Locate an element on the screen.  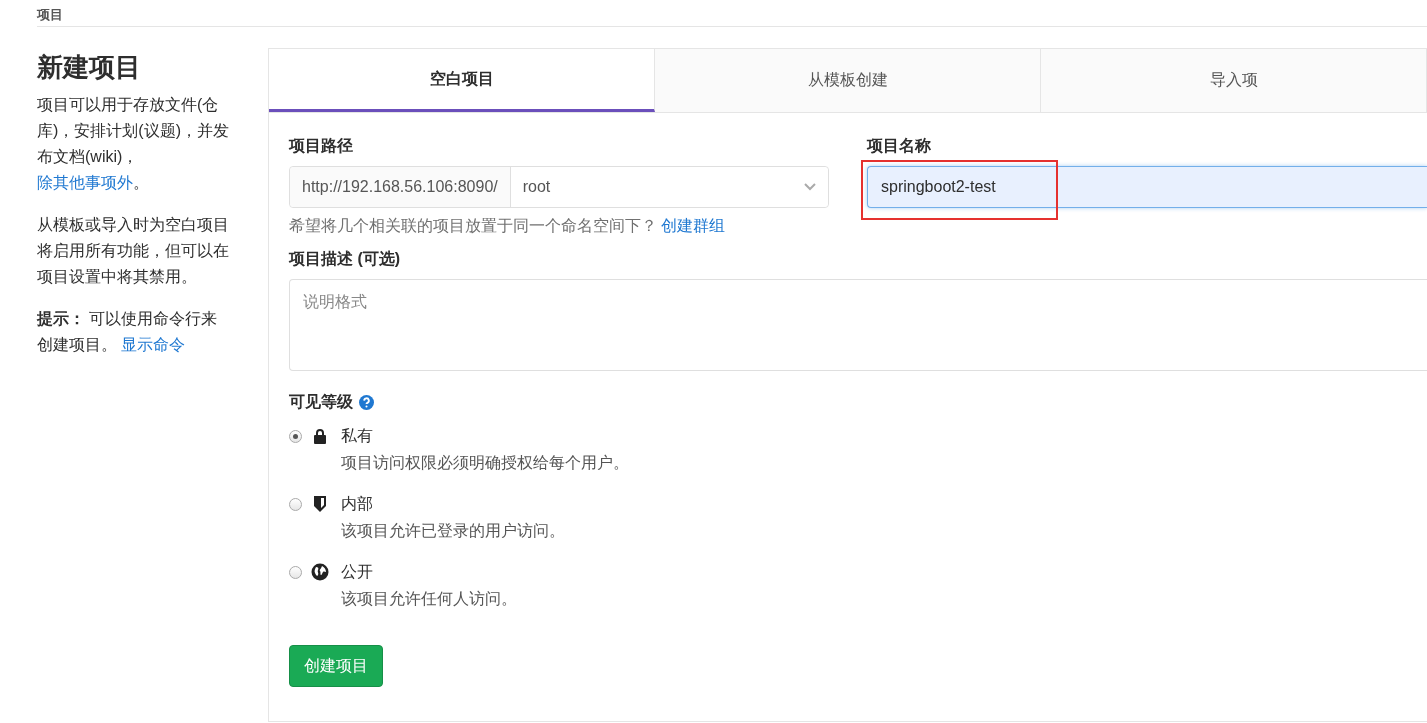
url-prefix: http://192.168.56.106:8090/ is located at coordinates (400, 187).